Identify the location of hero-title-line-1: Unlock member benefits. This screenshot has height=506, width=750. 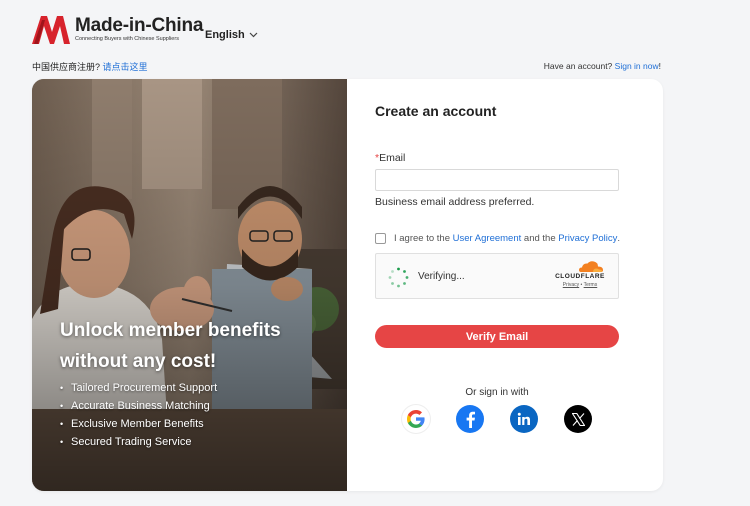
(170, 330).